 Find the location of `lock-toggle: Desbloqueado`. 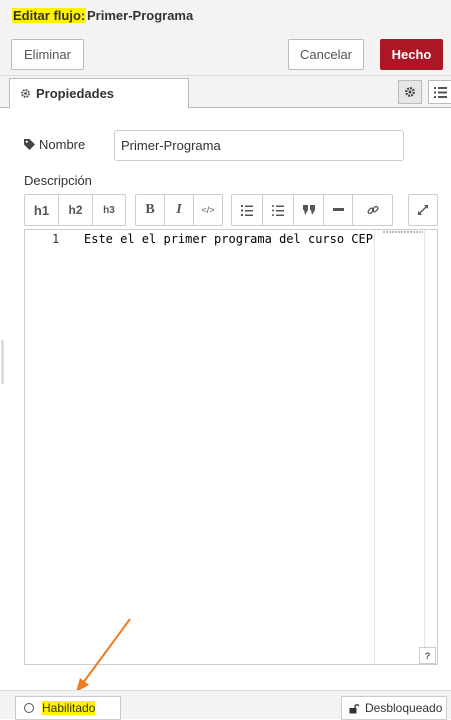

lock-toggle: Desbloqueado is located at coordinates (394, 708).